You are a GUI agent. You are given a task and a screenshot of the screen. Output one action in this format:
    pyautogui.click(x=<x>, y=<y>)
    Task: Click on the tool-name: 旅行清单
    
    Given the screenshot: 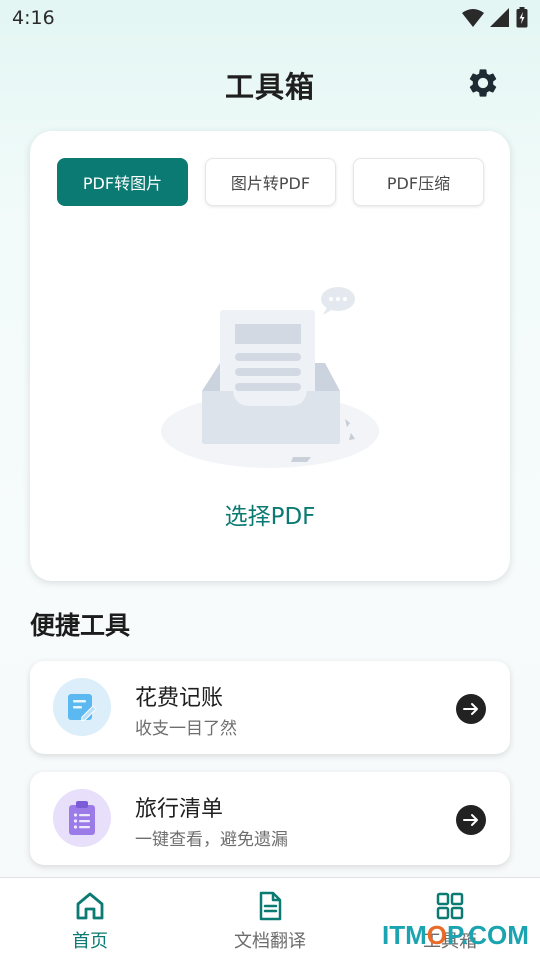 What is the action you would take?
    pyautogui.click(x=179, y=809)
    